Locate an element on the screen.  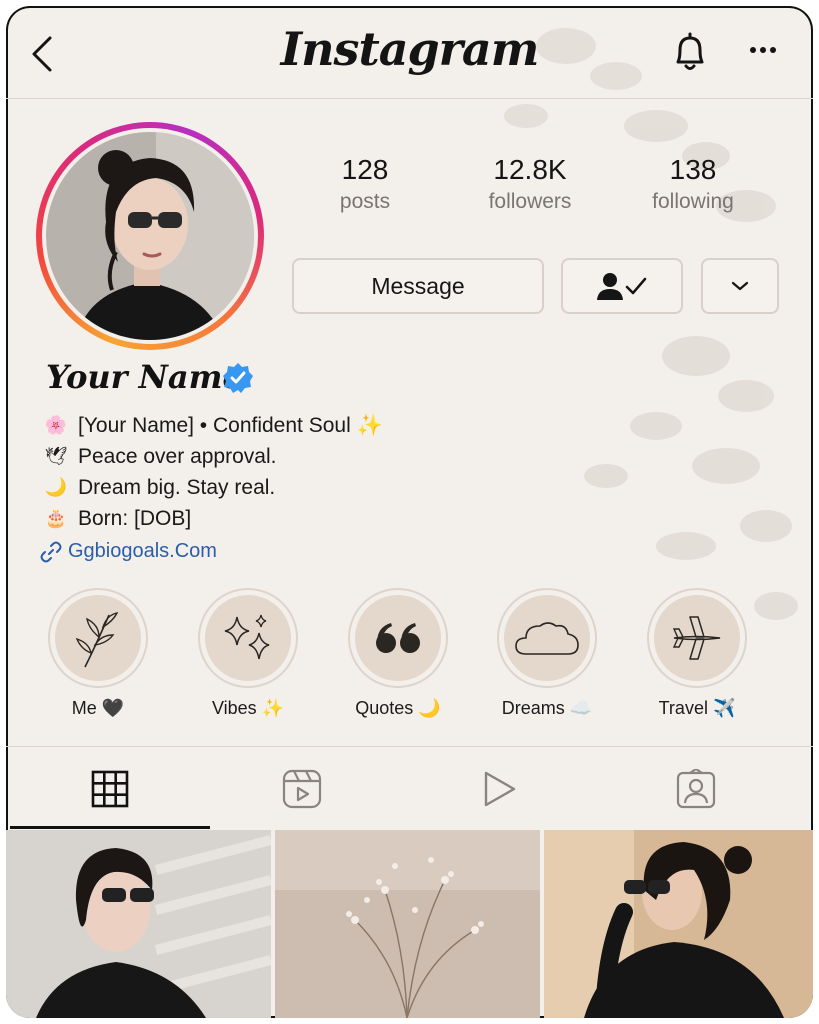
highlight-label: Vibes ✨ is located at coordinates (248, 708).